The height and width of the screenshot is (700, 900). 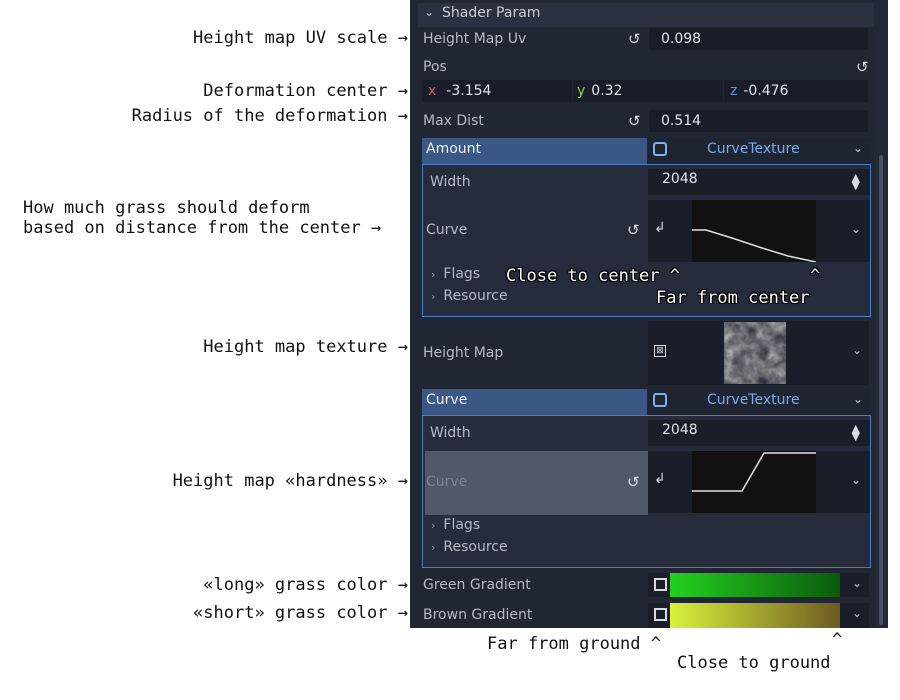 What do you see at coordinates (642, 585) in the screenshot?
I see `row-green-gradient: Green Gradient ⌄` at bounding box center [642, 585].